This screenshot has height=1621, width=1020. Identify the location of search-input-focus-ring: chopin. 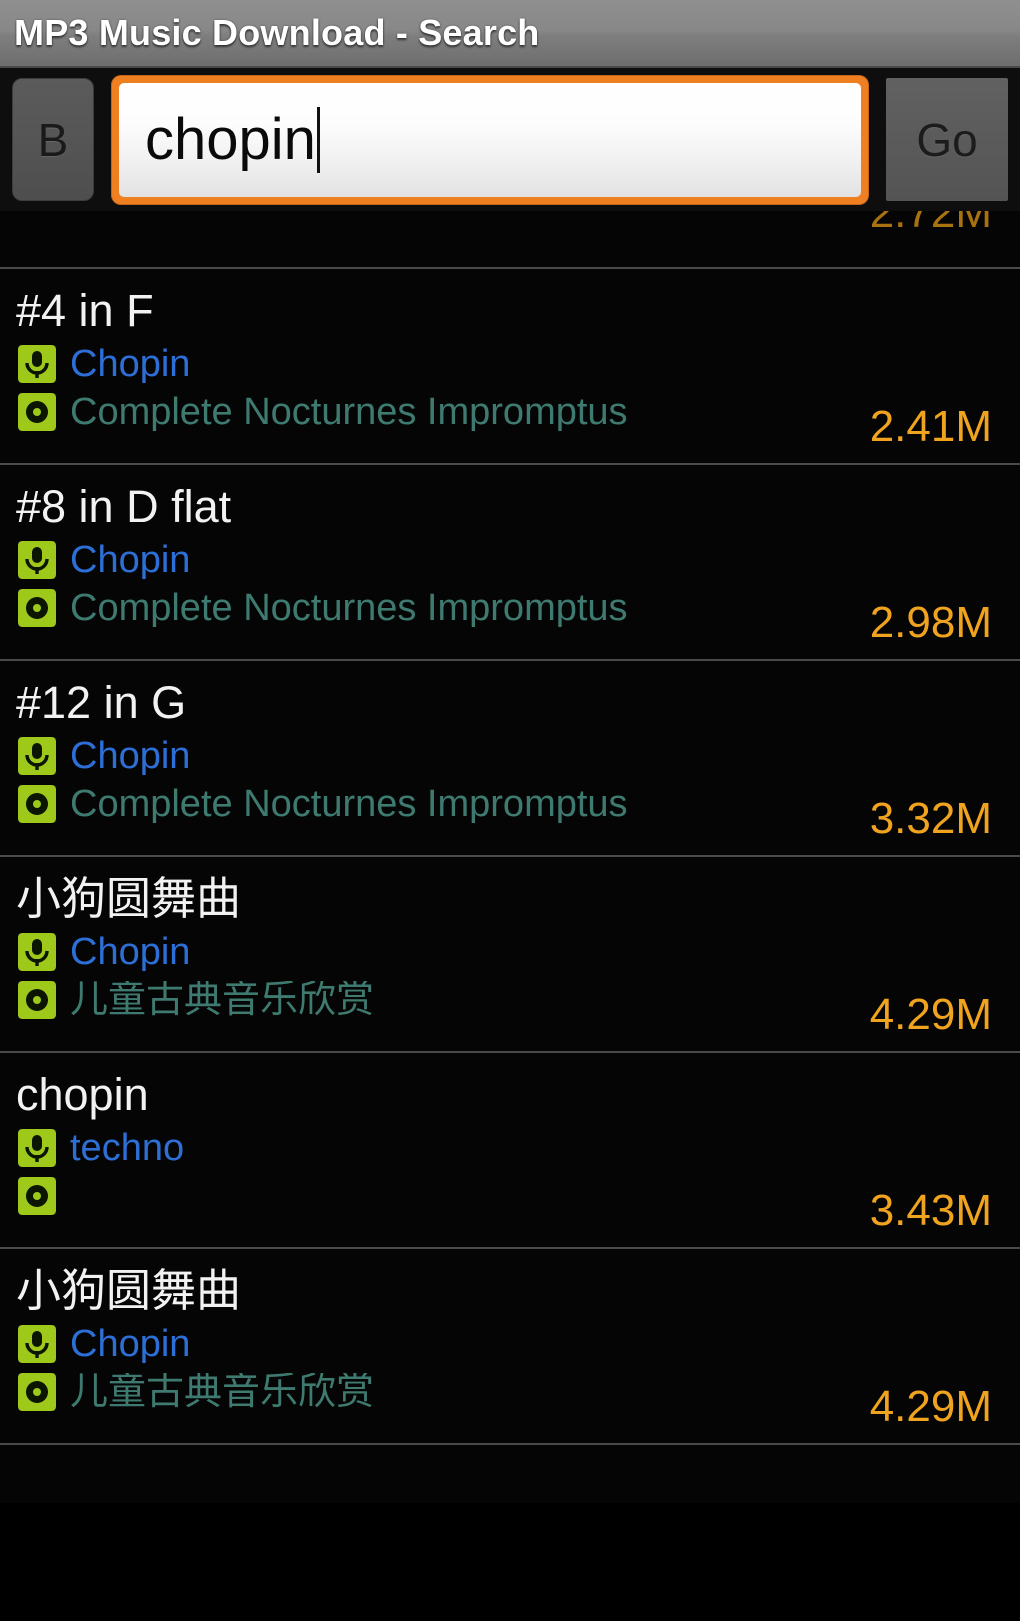
(490, 139).